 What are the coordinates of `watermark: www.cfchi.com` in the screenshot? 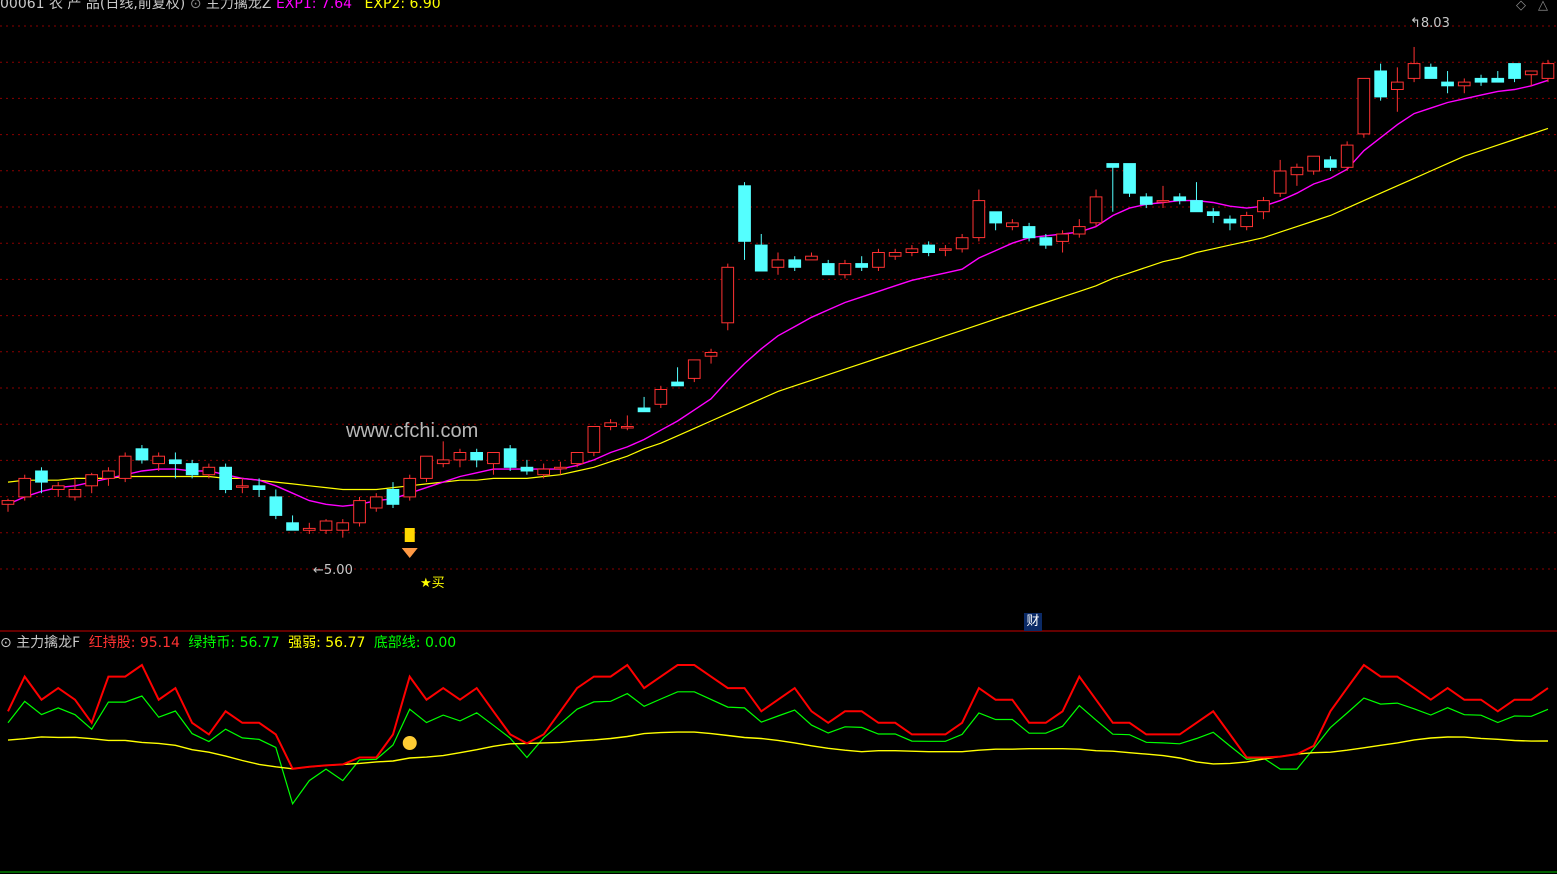 It's located at (412, 431).